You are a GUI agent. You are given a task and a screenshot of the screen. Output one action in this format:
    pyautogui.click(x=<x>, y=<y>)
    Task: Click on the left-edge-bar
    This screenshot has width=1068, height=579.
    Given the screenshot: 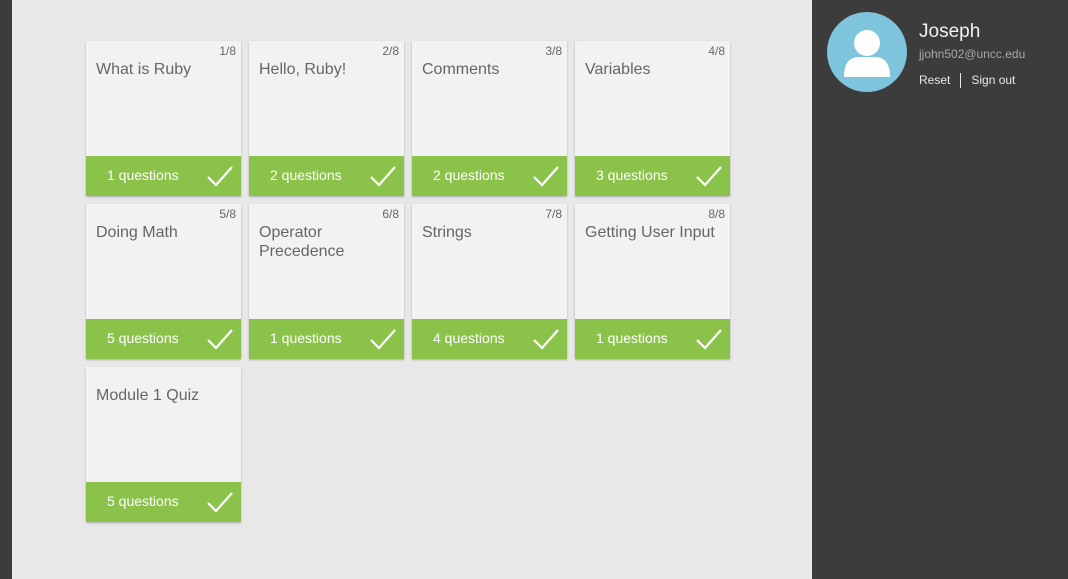 What is the action you would take?
    pyautogui.click(x=6, y=289)
    